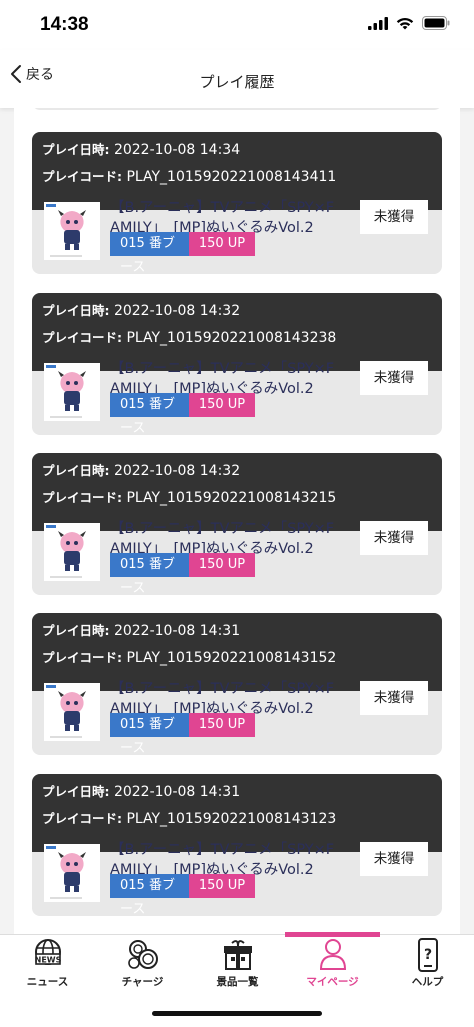 This screenshot has width=474, height=1027. I want to click on play-code-row: プレイコード: PLAY_1015920221008143123, so click(237, 818).